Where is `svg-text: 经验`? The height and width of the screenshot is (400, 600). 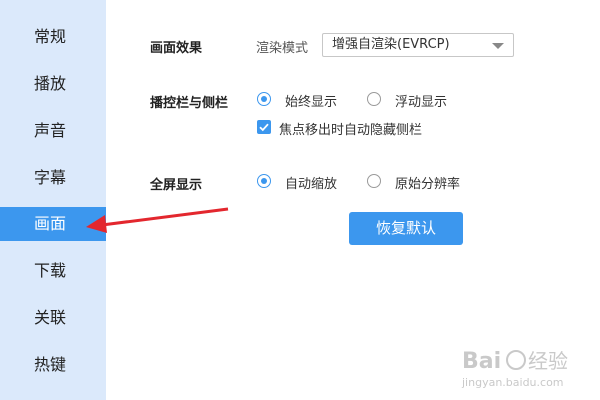 svg-text: 经验 is located at coordinates (548, 361).